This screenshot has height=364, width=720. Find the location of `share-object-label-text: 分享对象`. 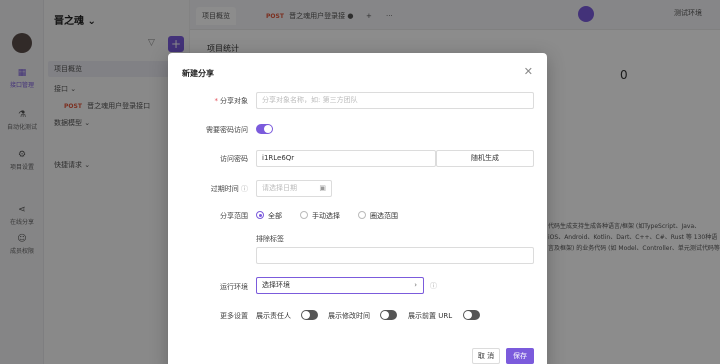

share-object-label-text: 分享对象 is located at coordinates (234, 101).